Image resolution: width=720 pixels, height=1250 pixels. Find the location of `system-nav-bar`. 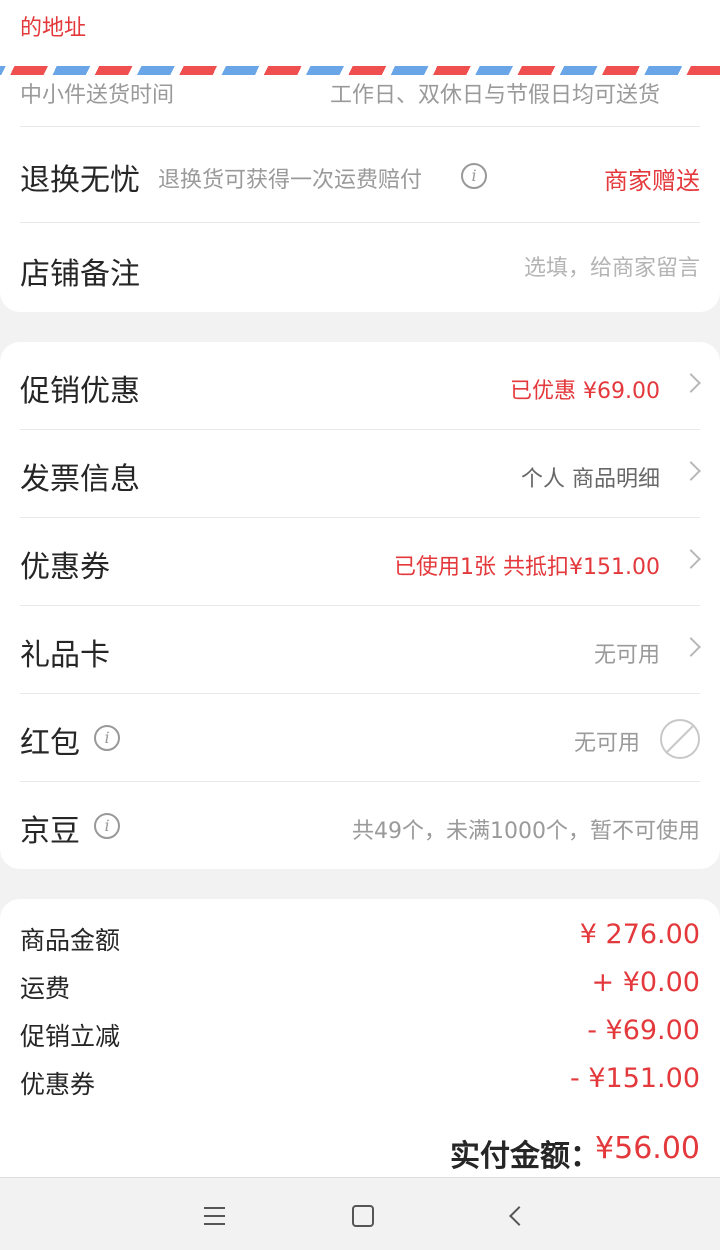

system-nav-bar is located at coordinates (360, 1213).